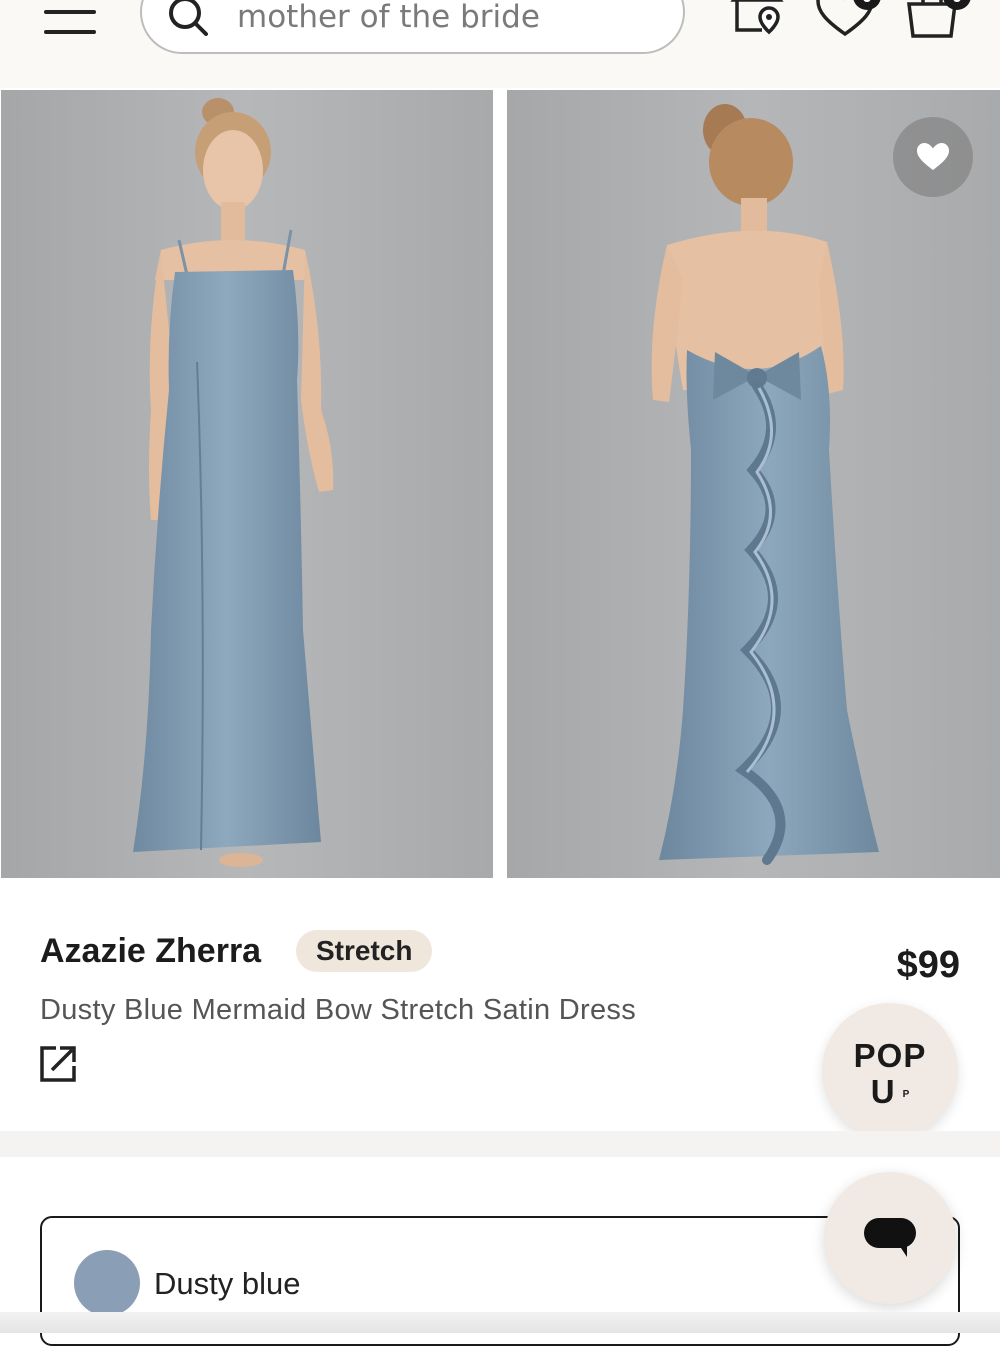 The image size is (1000, 1346). I want to click on front-dress-illustration, so click(233, 482).